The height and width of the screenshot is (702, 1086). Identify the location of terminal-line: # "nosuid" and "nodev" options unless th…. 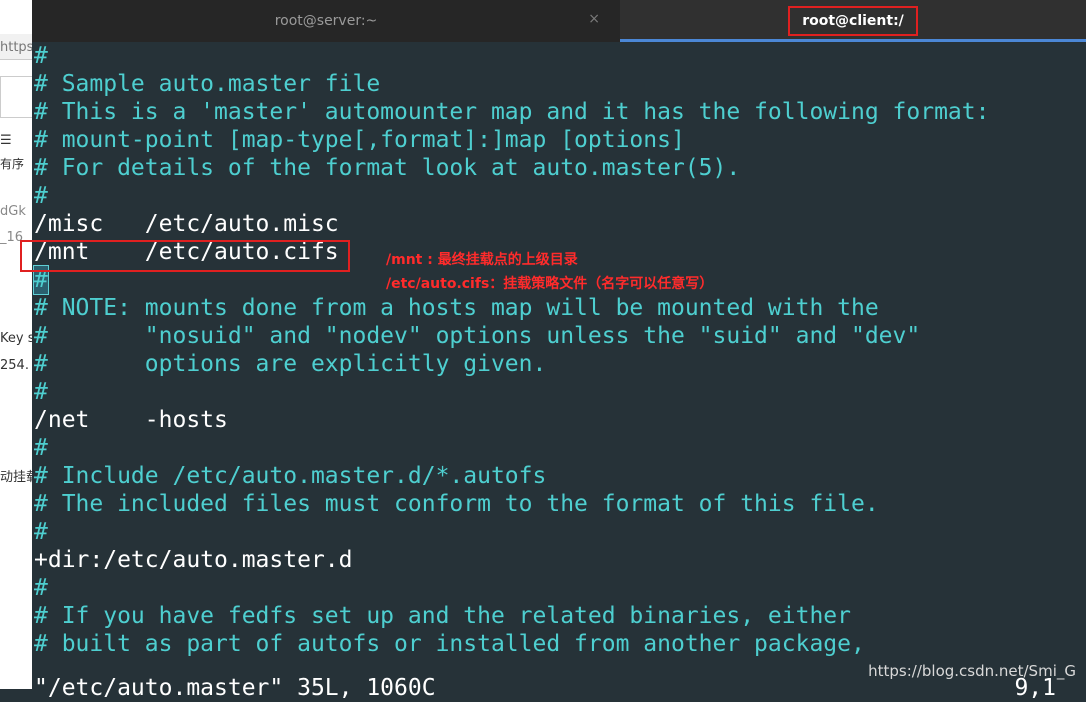
(477, 336).